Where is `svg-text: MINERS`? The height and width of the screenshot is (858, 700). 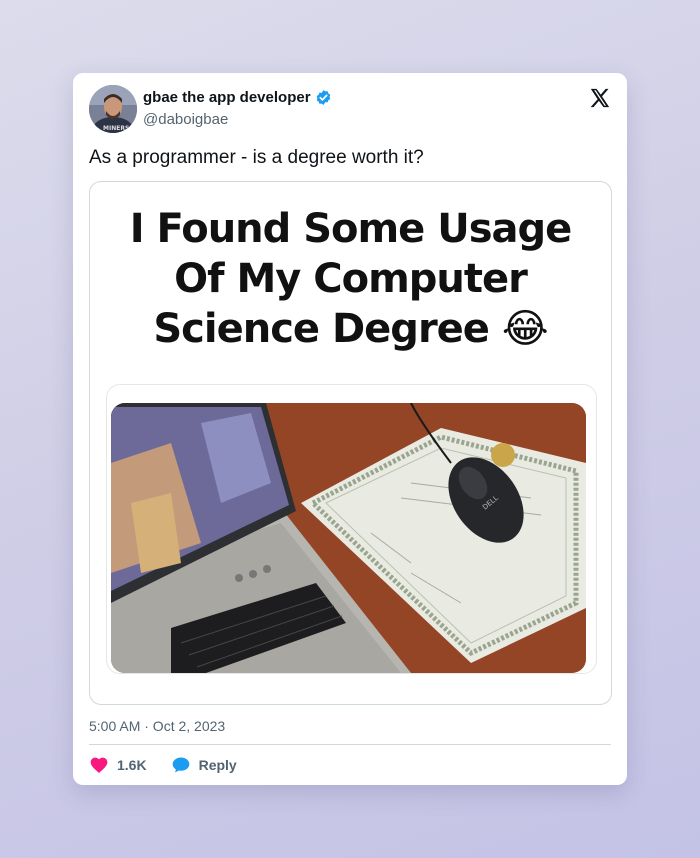 svg-text: MINERS is located at coordinates (116, 128).